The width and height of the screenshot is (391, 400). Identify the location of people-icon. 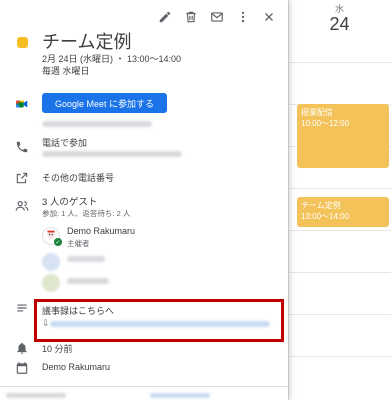
(22, 206).